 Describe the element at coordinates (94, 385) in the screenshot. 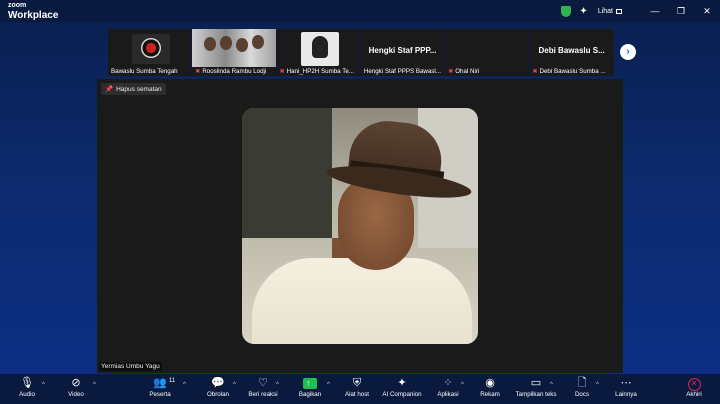

I see `video-options-chevron-icon: ^` at that location.